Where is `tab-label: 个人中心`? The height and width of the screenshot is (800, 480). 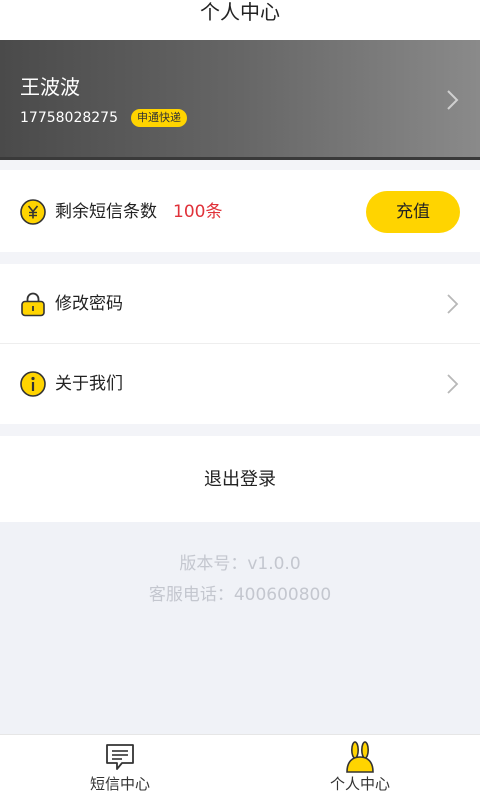 tab-label: 个人中心 is located at coordinates (359, 784).